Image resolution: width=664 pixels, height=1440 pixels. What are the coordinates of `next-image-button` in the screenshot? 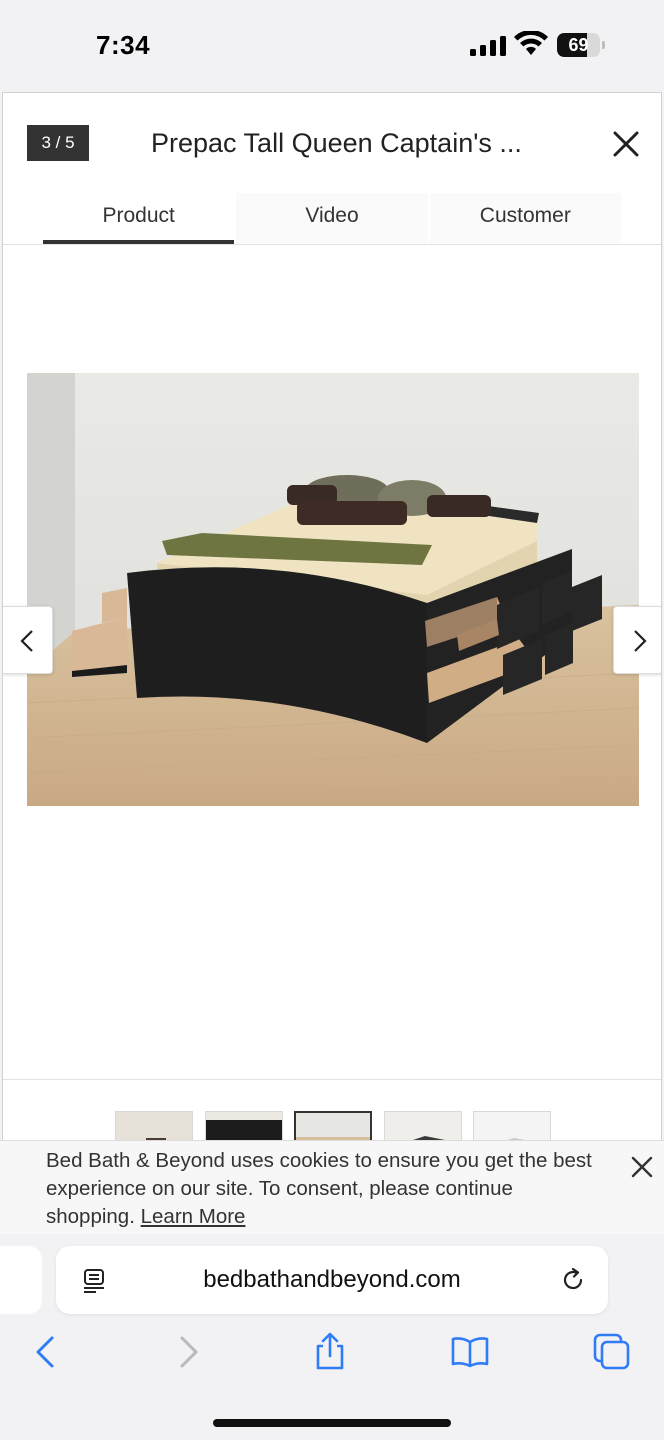 It's located at (637, 640).